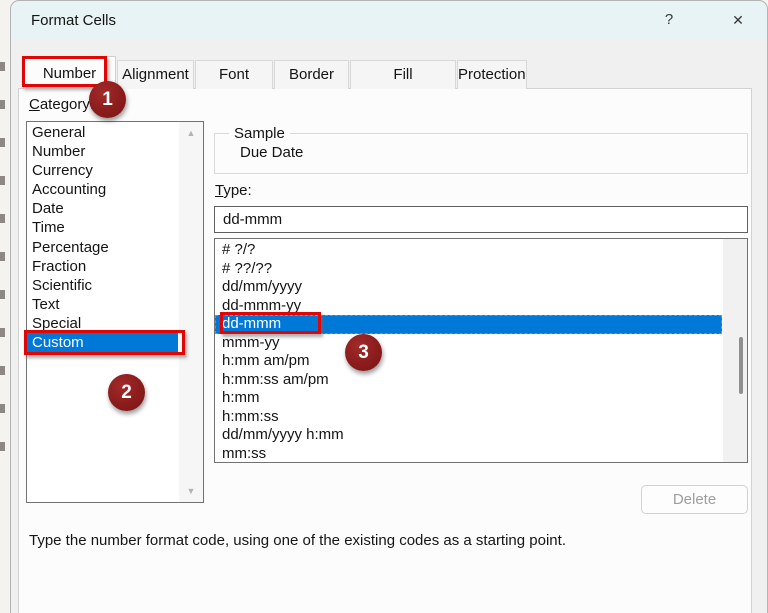 The height and width of the screenshot is (613, 768). Describe the element at coordinates (468, 380) in the screenshot. I see `type-list-item: h:mm:ss am/pm` at that location.